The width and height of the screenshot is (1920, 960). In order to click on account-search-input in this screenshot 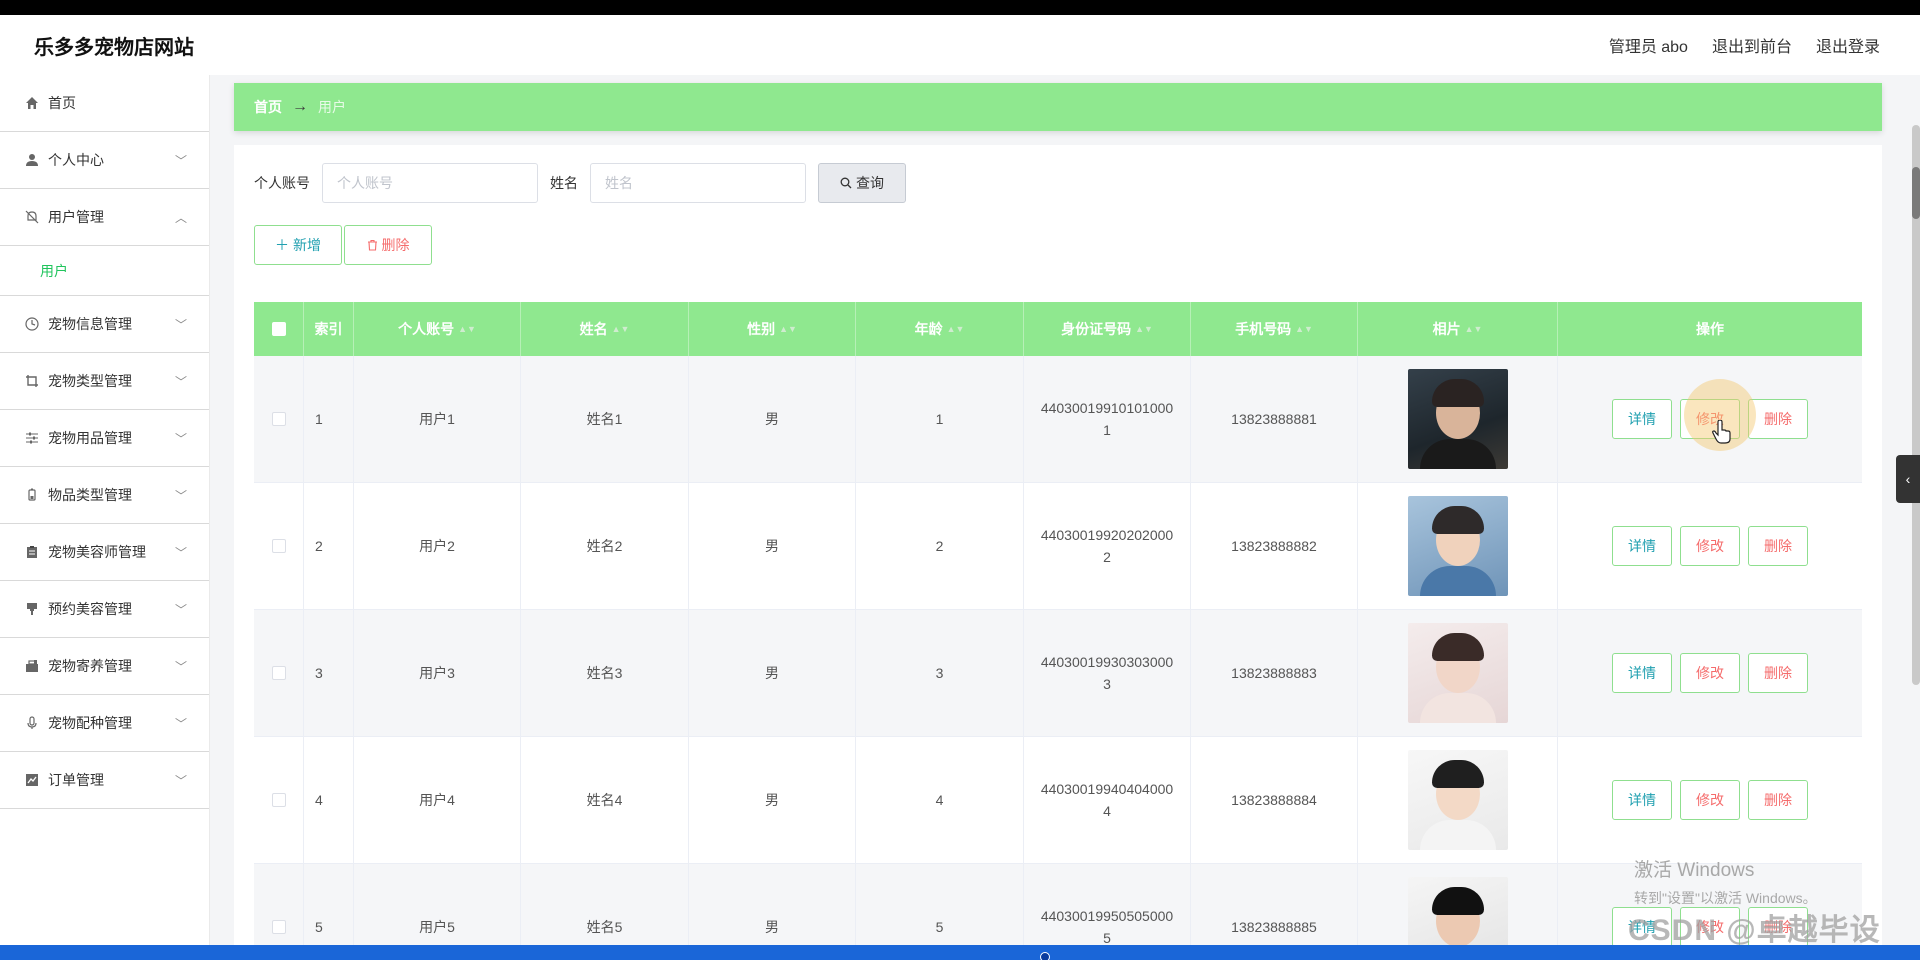, I will do `click(430, 183)`.